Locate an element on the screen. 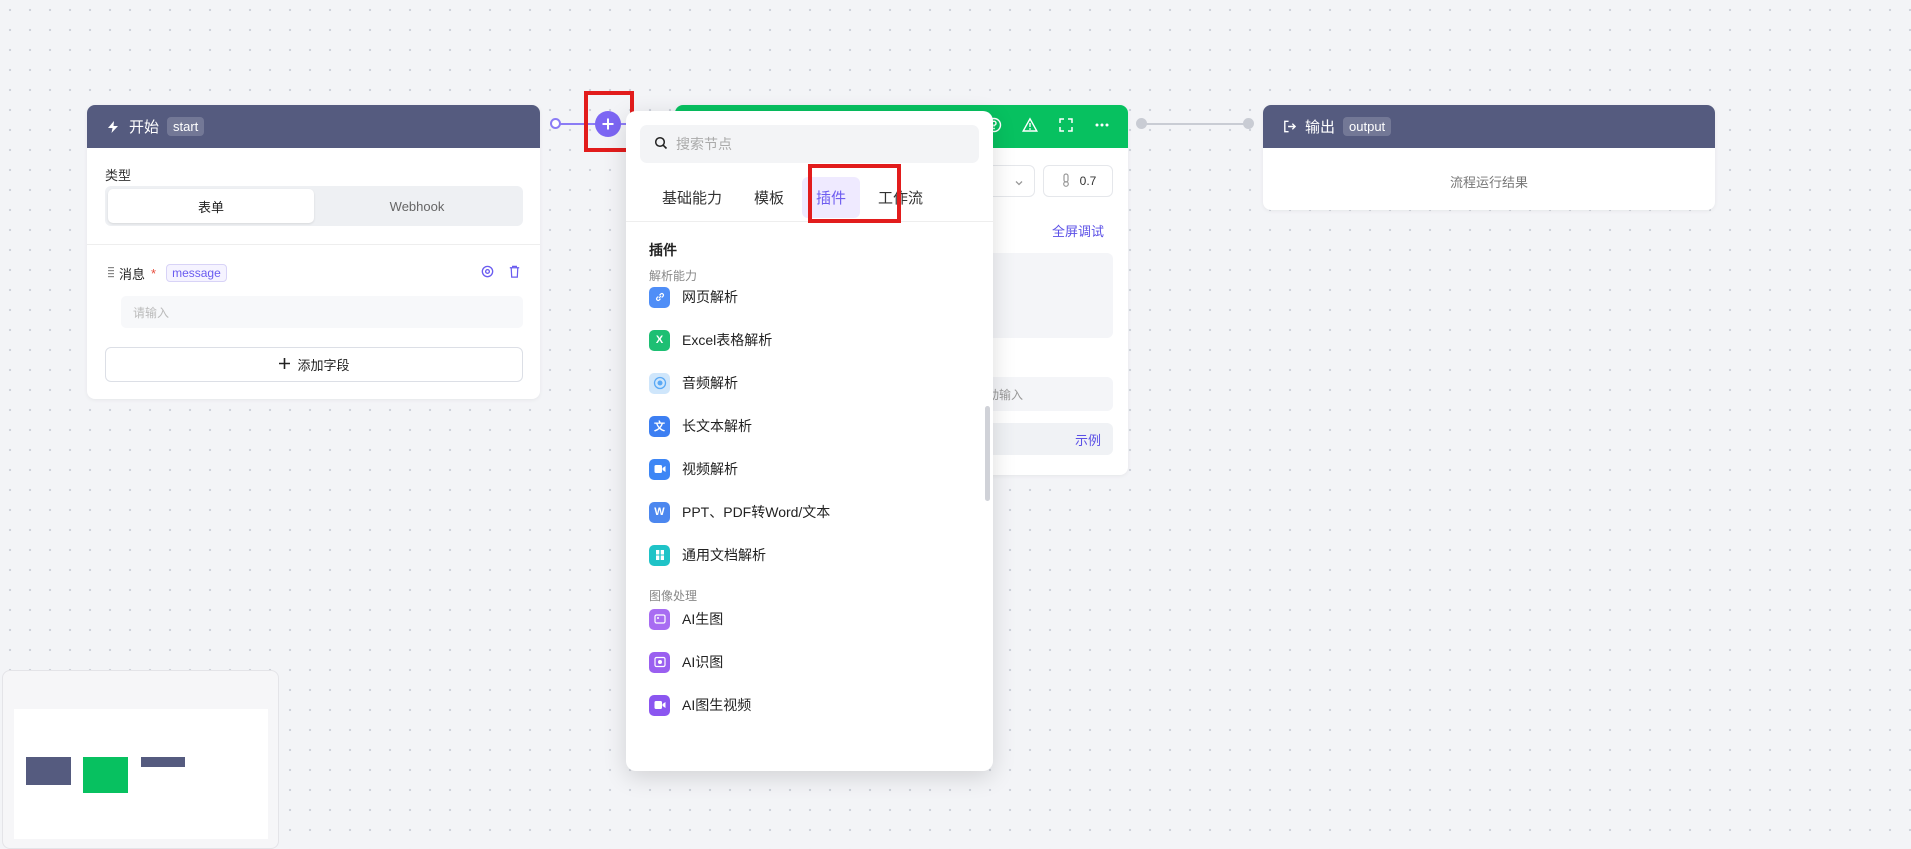 The width and height of the screenshot is (1911, 849). minimap-viewport is located at coordinates (141, 774).